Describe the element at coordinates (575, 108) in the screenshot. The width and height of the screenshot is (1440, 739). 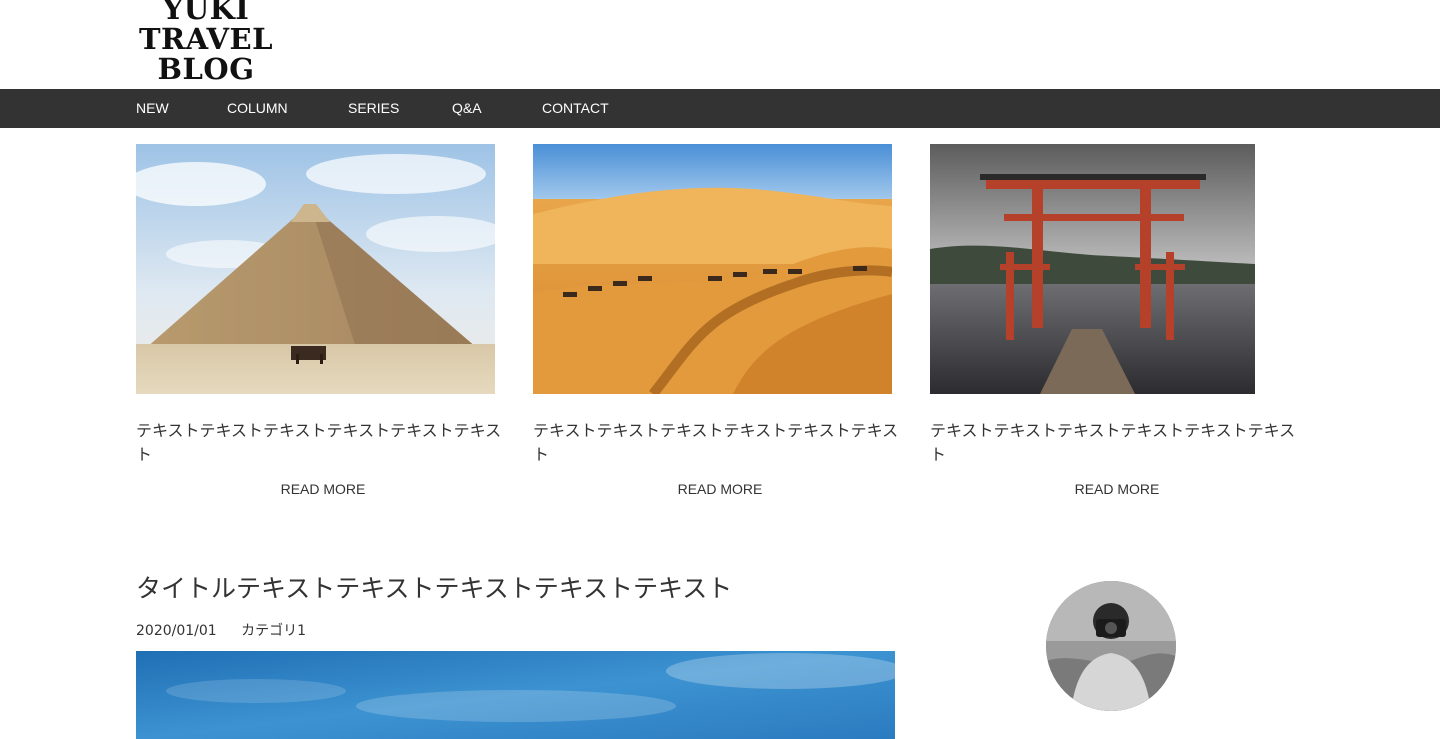
I see `nav-item-contact: CONTACT` at that location.